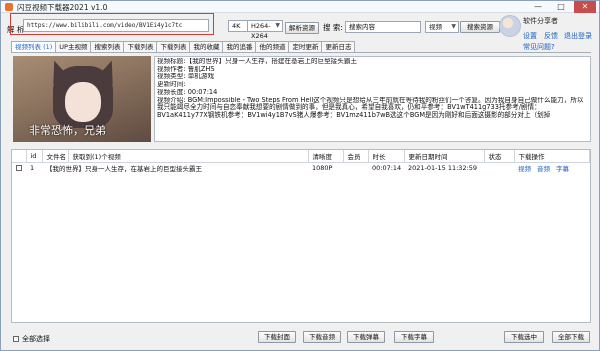 The height and width of the screenshot is (351, 600). Describe the element at coordinates (186, 69) in the screenshot. I see `info-author: 视频作者: 鲁肌ZHS` at that location.